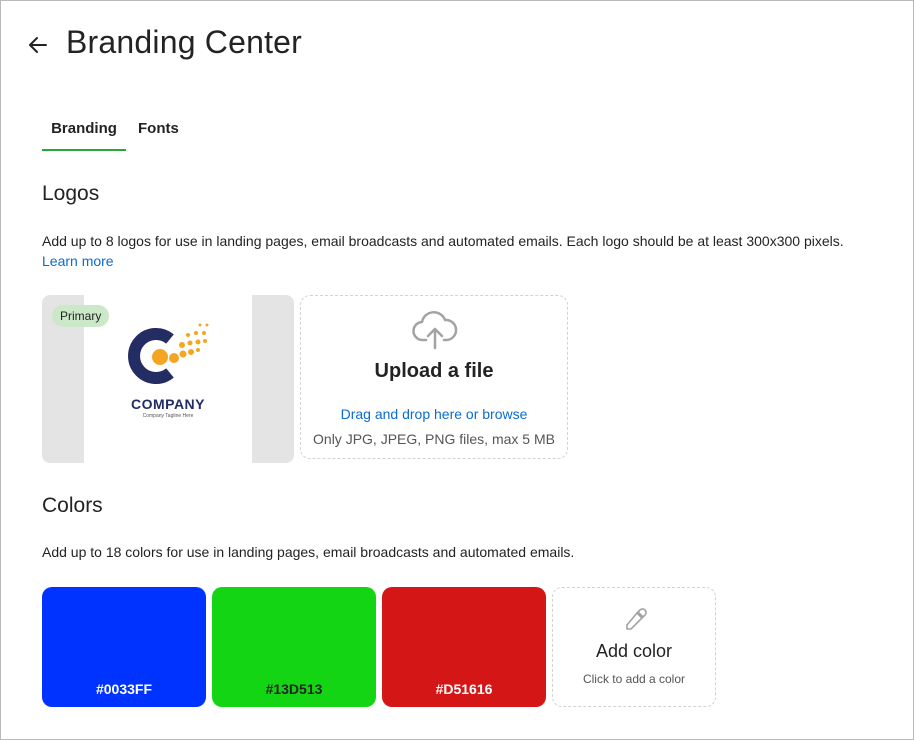  I want to click on add-color-hint: Click to add a color, so click(634, 679).